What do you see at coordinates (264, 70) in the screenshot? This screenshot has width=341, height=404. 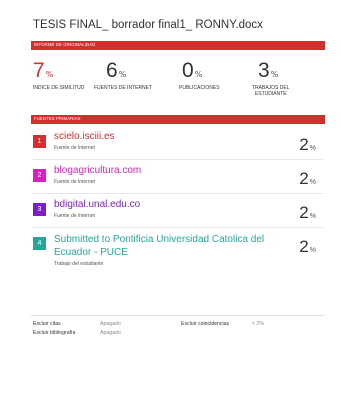 I see `student-papers-value: 3` at bounding box center [264, 70].